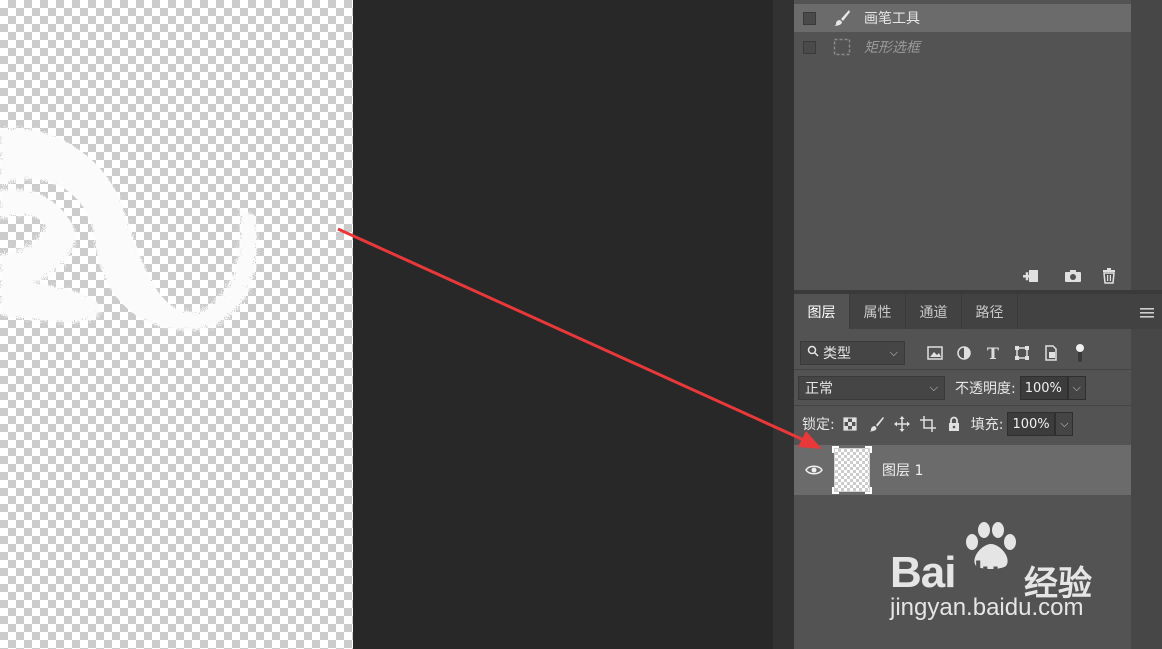 The height and width of the screenshot is (649, 1162). I want to click on adjustment-layer-filter-icon, so click(964, 353).